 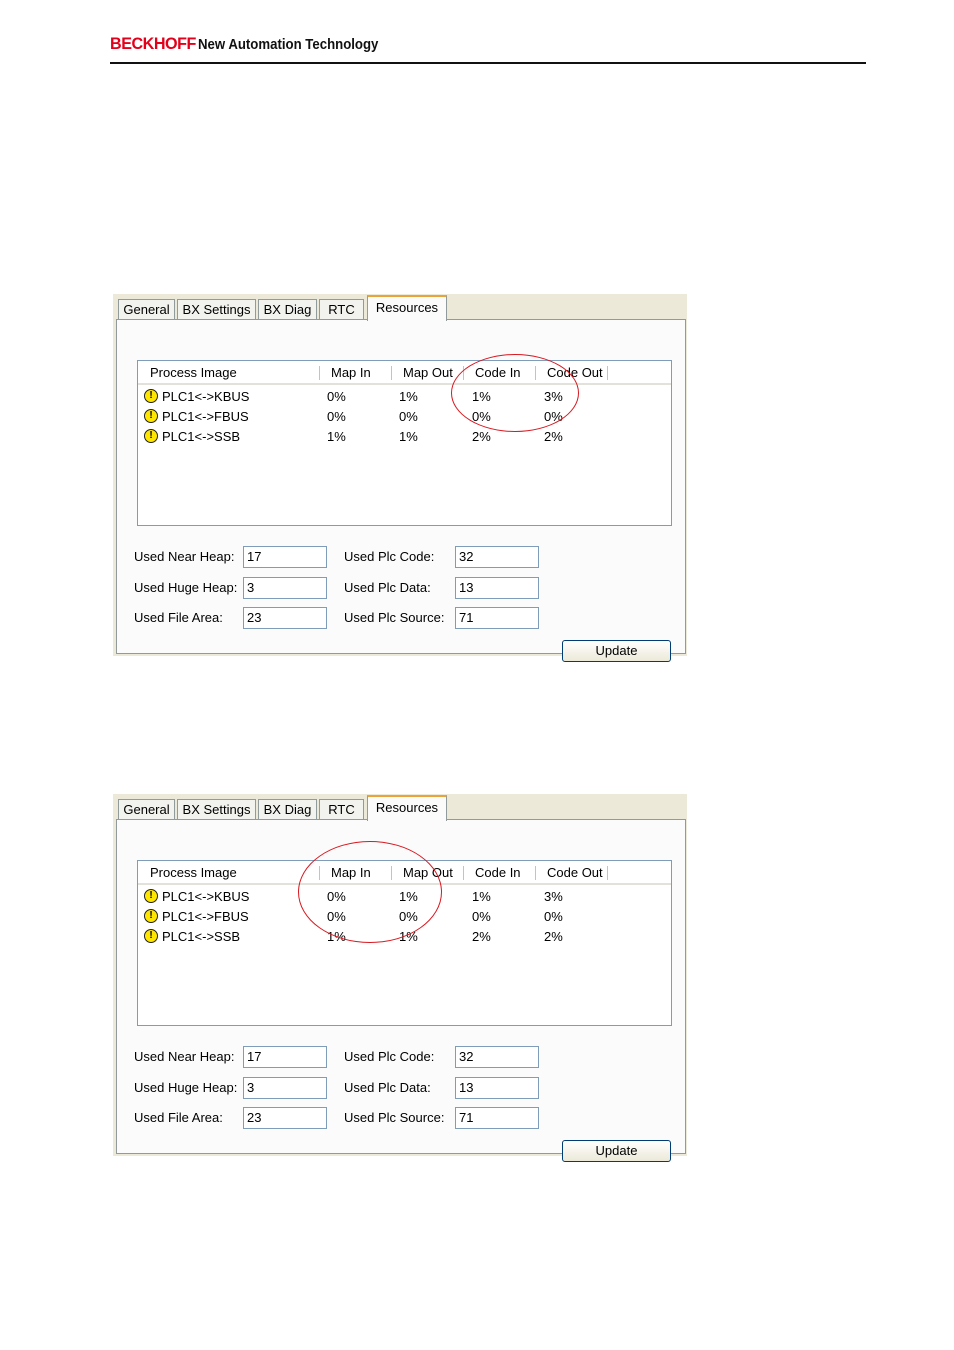 What do you see at coordinates (553, 416) in the screenshot?
I see `code-out-value: 0%` at bounding box center [553, 416].